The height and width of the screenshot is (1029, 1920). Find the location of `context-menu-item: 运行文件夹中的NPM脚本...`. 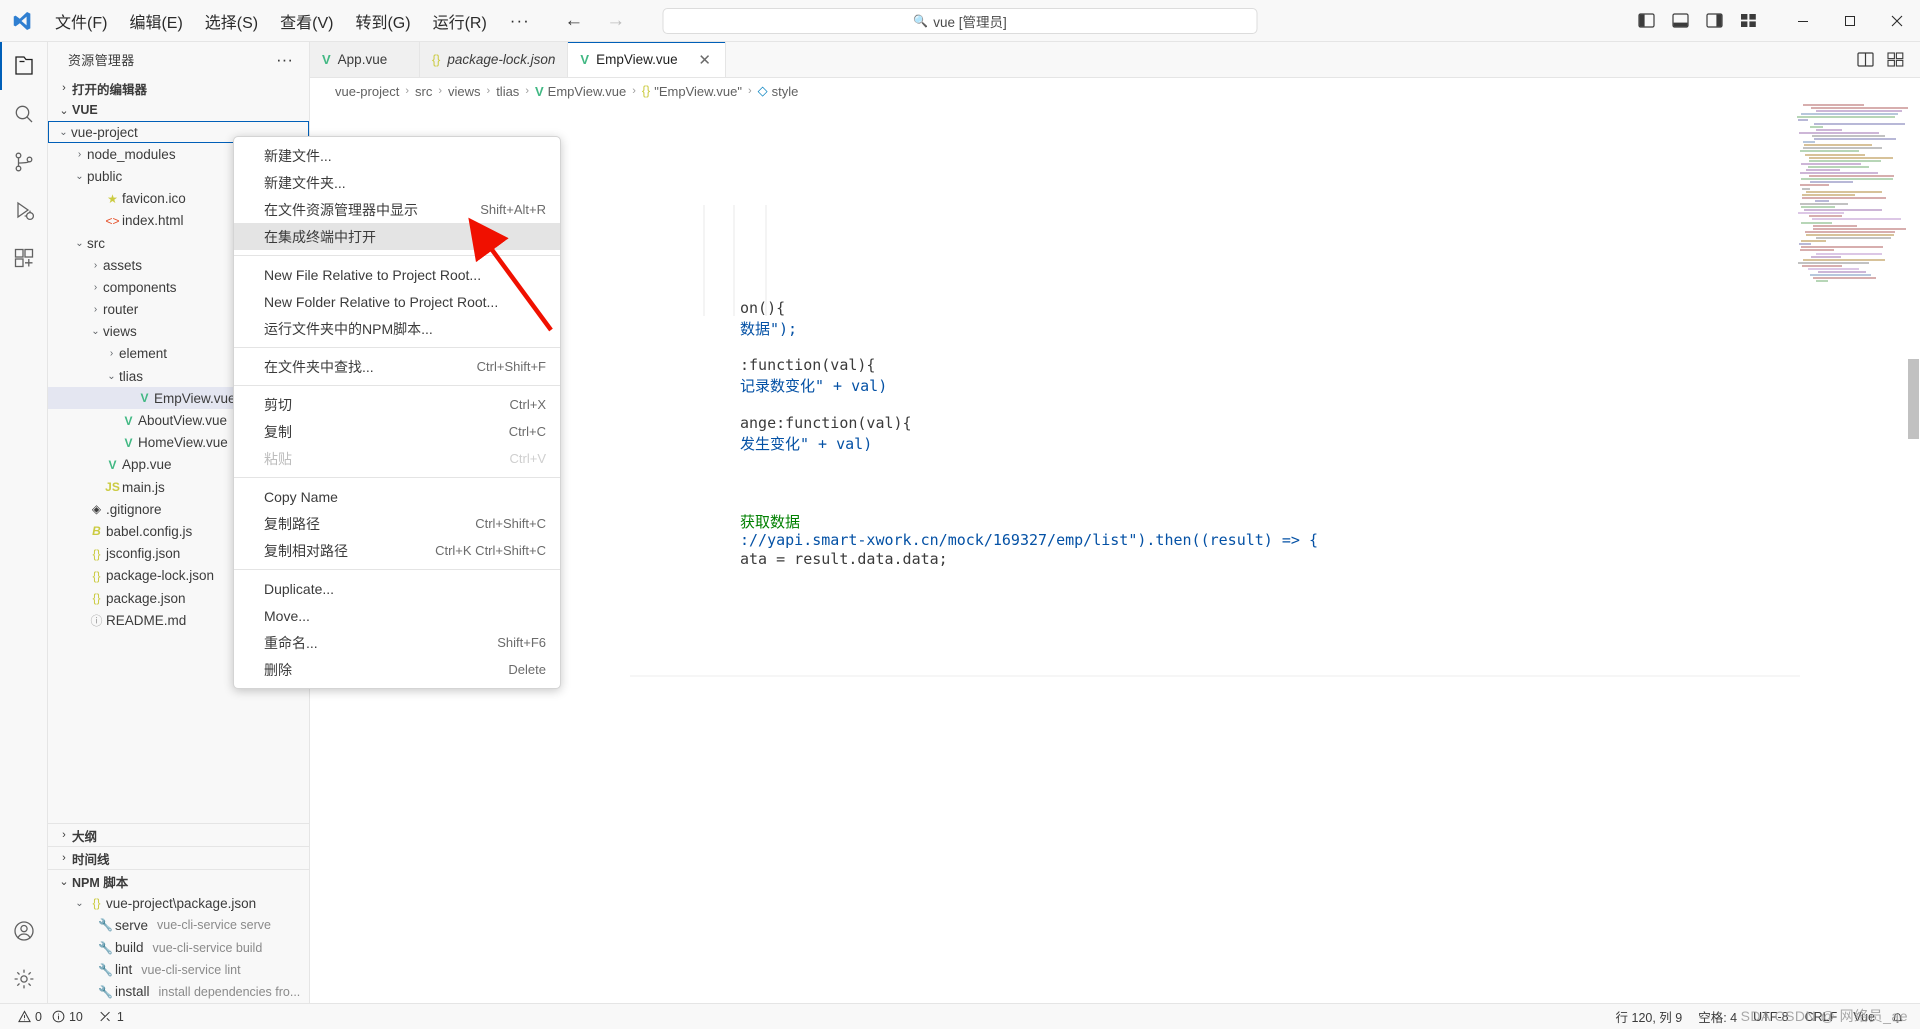

context-menu-item: 运行文件夹中的NPM脚本... is located at coordinates (397, 328).